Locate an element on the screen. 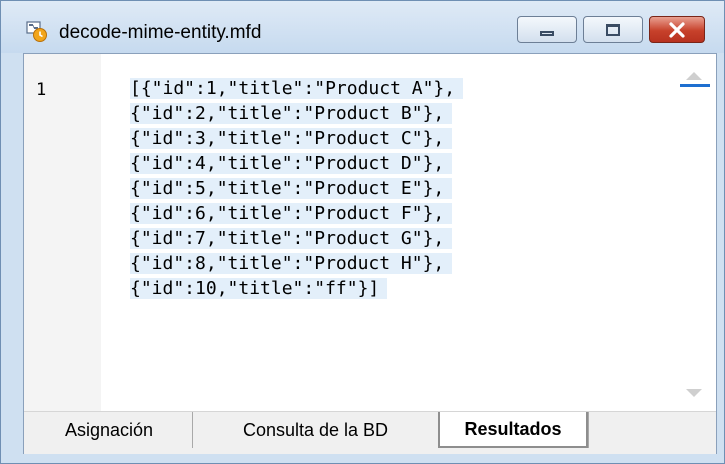 The width and height of the screenshot is (725, 464). line-number: 1 is located at coordinates (41, 90).